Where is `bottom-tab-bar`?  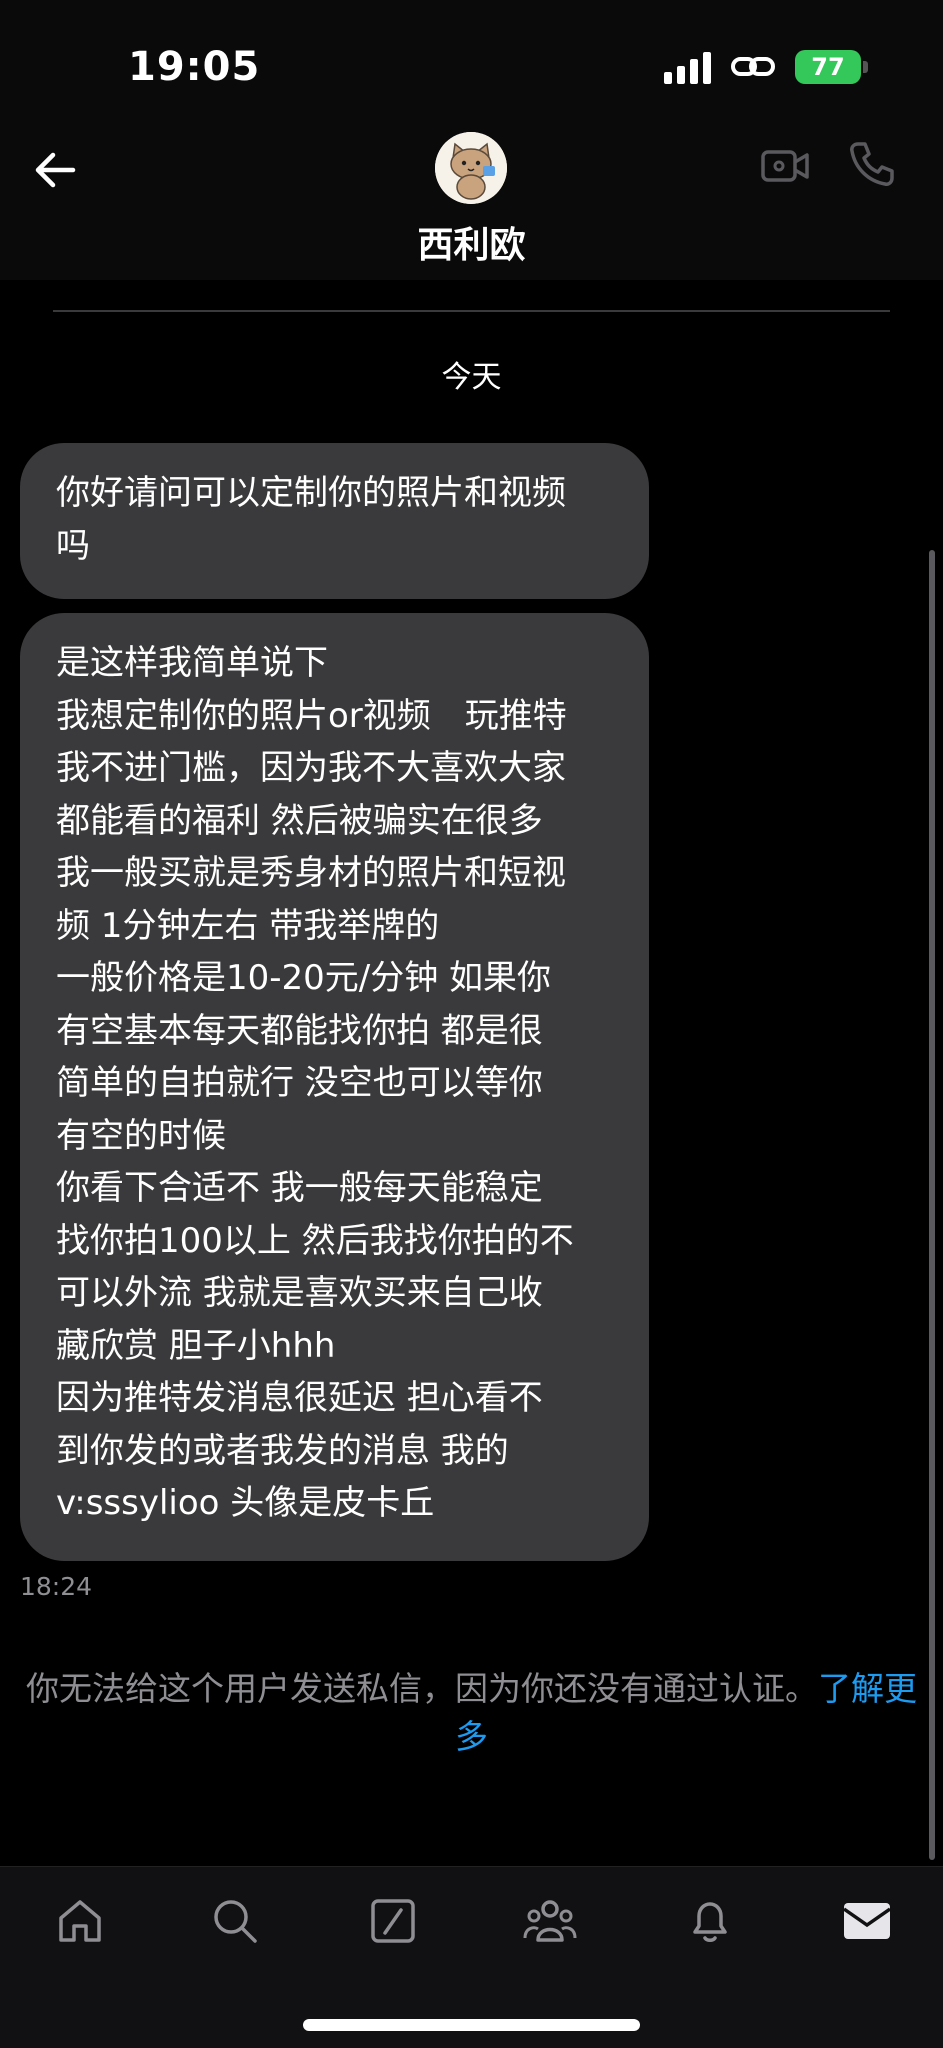
bottom-tab-bar is located at coordinates (471, 1957).